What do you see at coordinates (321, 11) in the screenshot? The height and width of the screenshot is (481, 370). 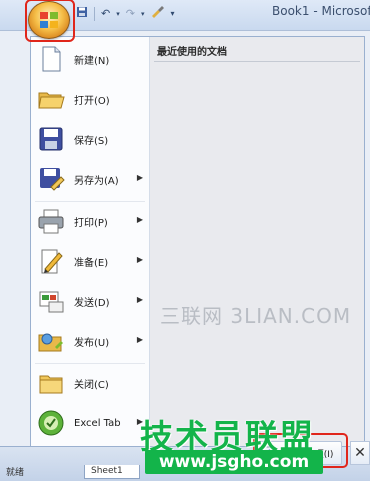 I see `window-title: Book1 - Microsof` at bounding box center [321, 11].